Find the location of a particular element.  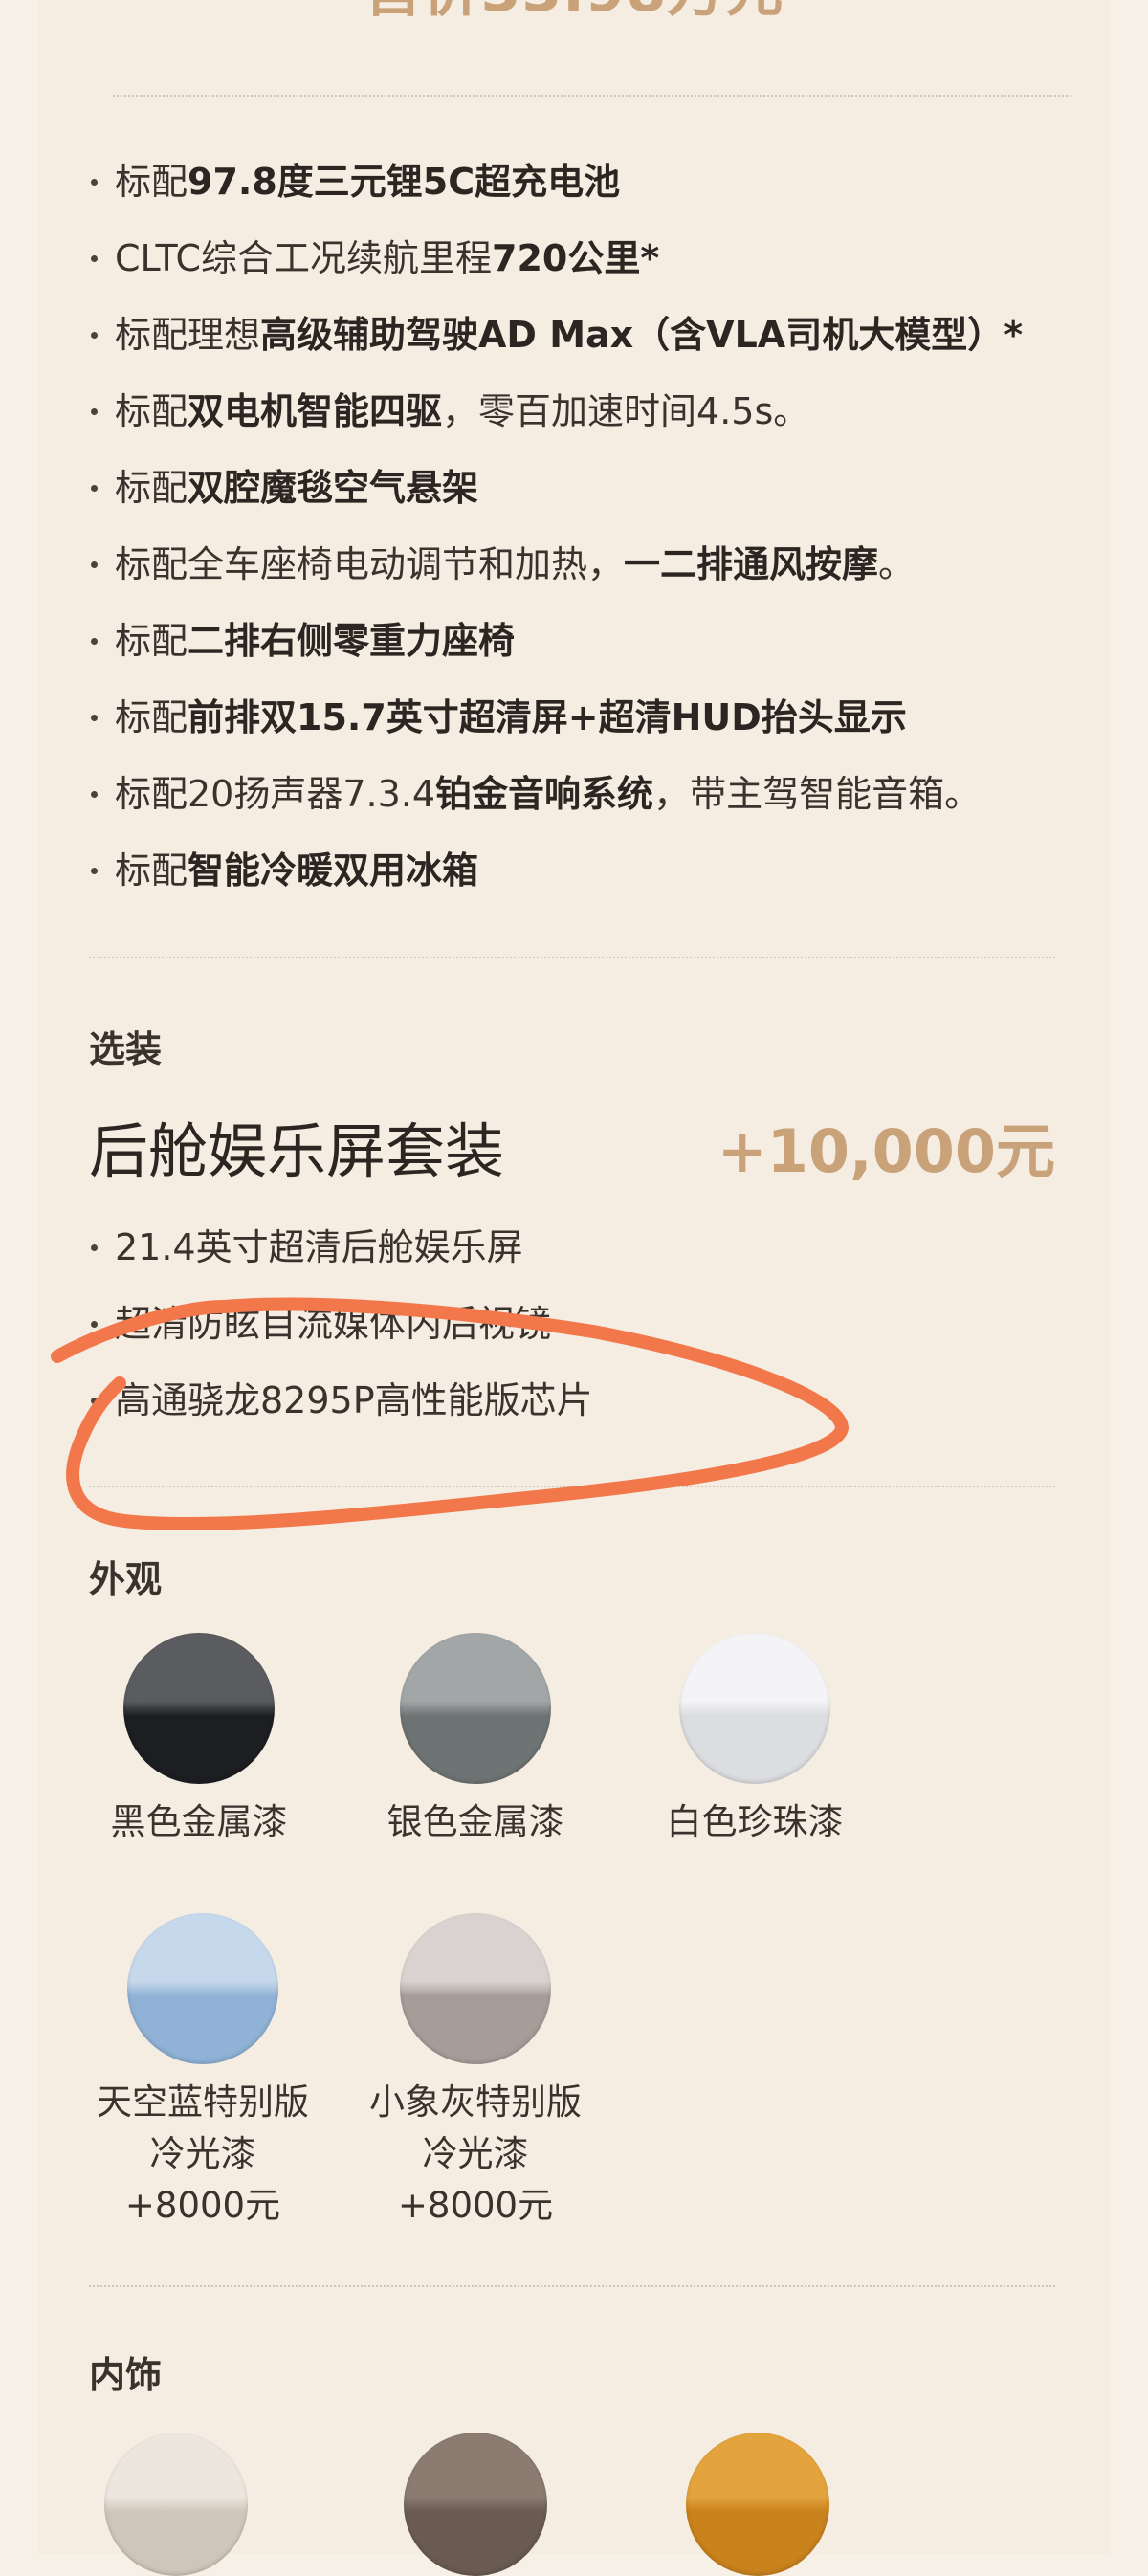

exterior-swatch-silver is located at coordinates (475, 1708).